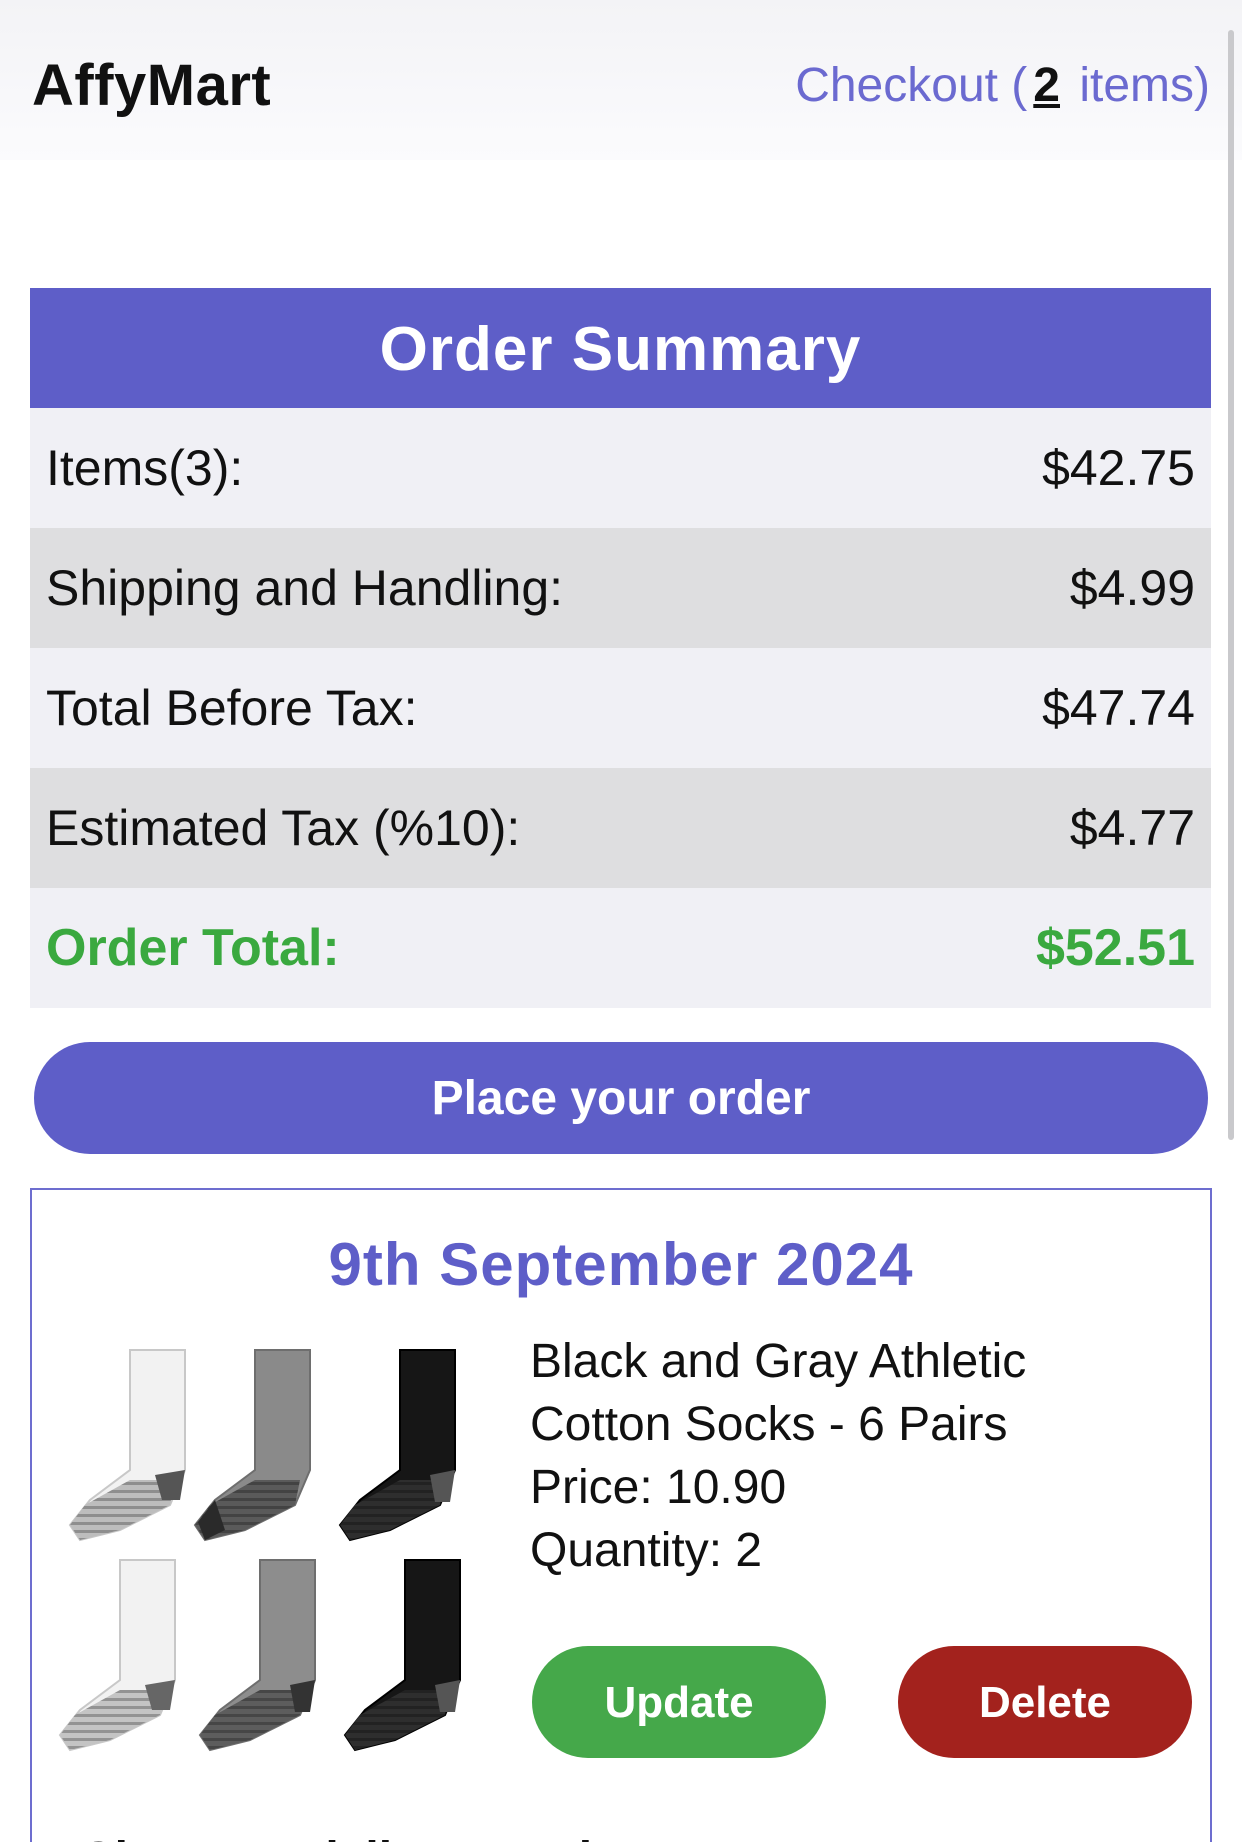 This screenshot has width=1242, height=1842. What do you see at coordinates (911, 85) in the screenshot?
I see `checkout-prefix: Checkout (` at bounding box center [911, 85].